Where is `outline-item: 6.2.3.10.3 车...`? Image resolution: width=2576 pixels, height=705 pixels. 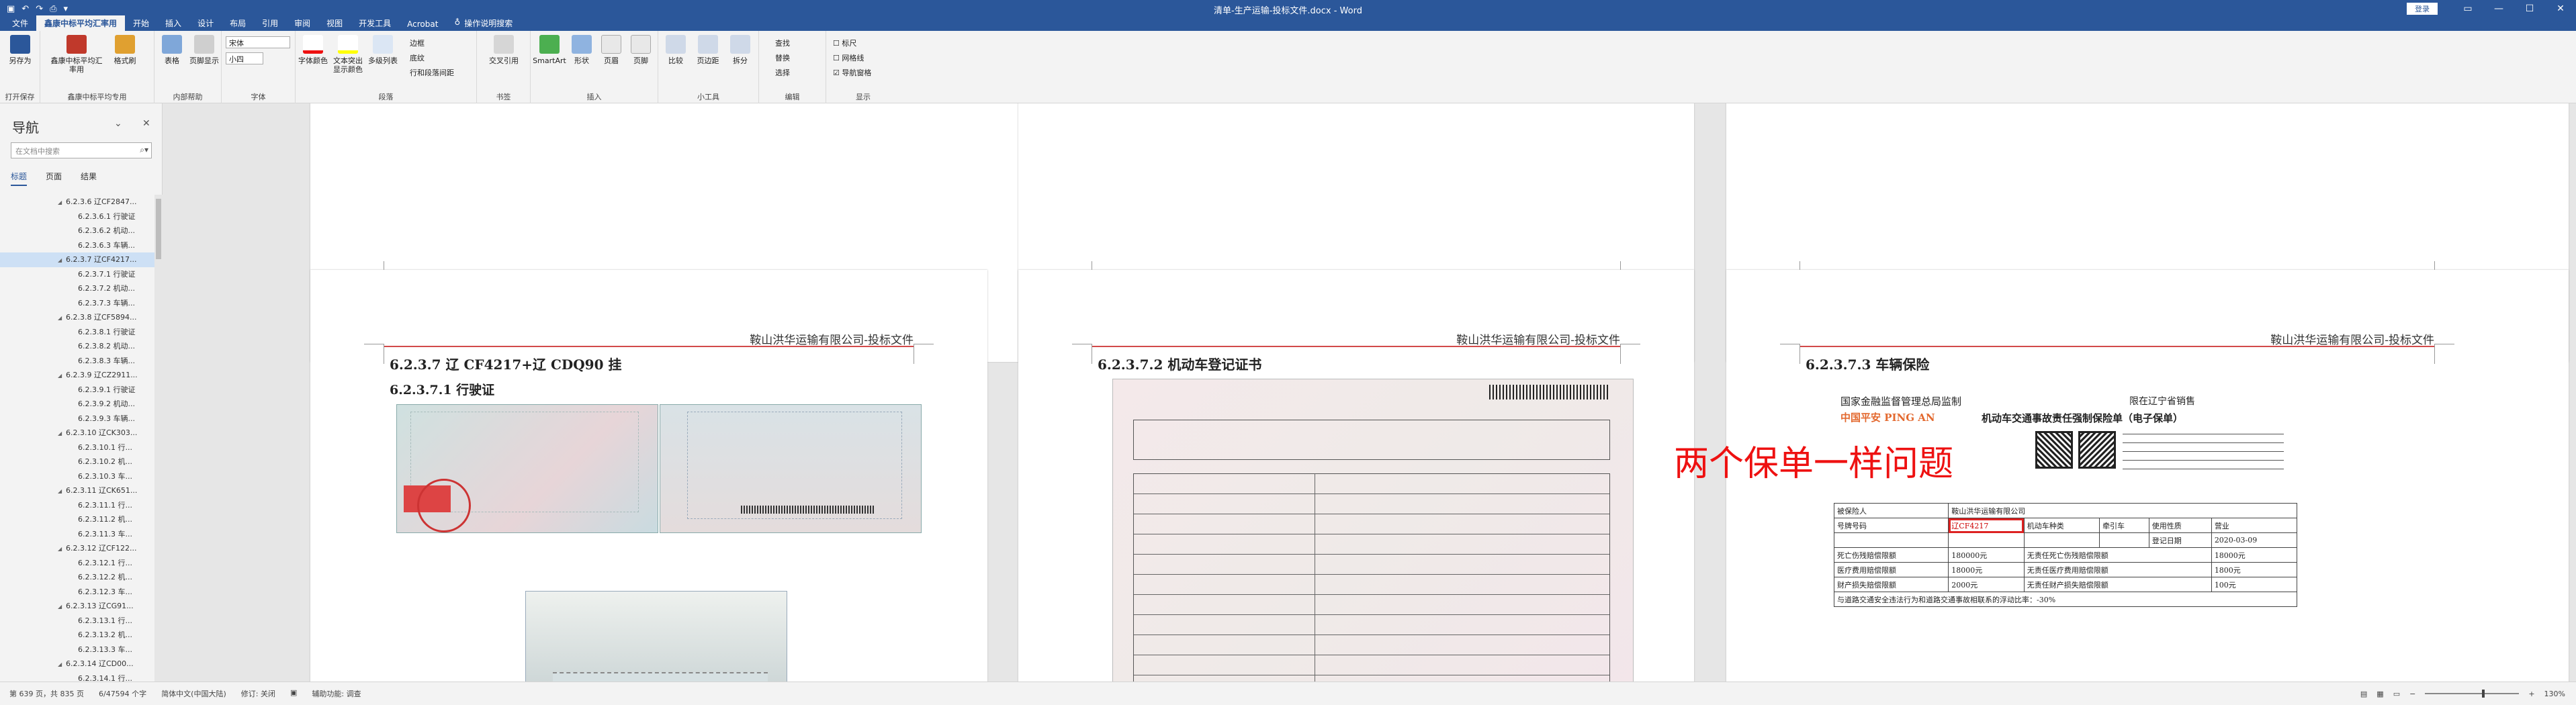
outline-item: 6.2.3.10.3 车... is located at coordinates (82, 476).